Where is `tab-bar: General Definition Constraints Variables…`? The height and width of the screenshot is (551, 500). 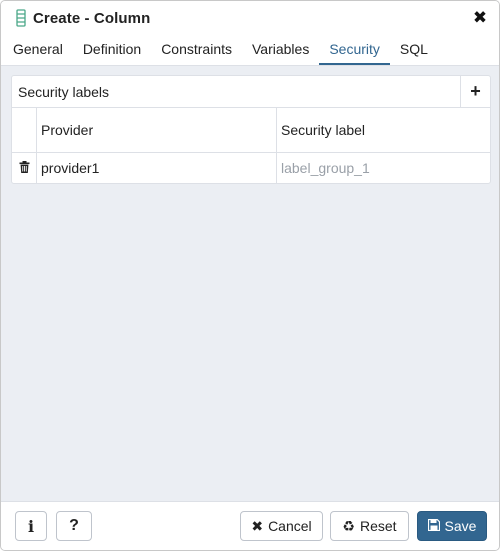 tab-bar: General Definition Constraints Variables… is located at coordinates (250, 50).